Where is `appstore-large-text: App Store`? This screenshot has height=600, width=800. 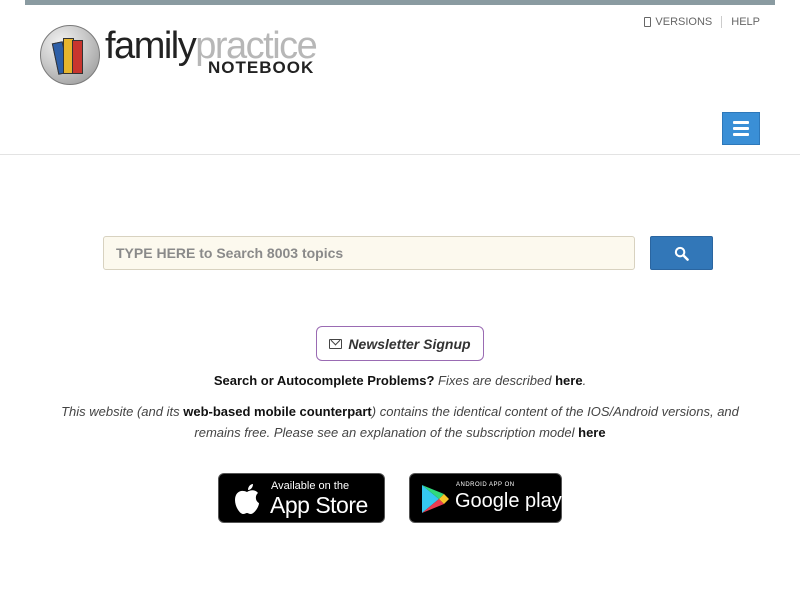
appstore-large-text: App Store is located at coordinates (319, 505).